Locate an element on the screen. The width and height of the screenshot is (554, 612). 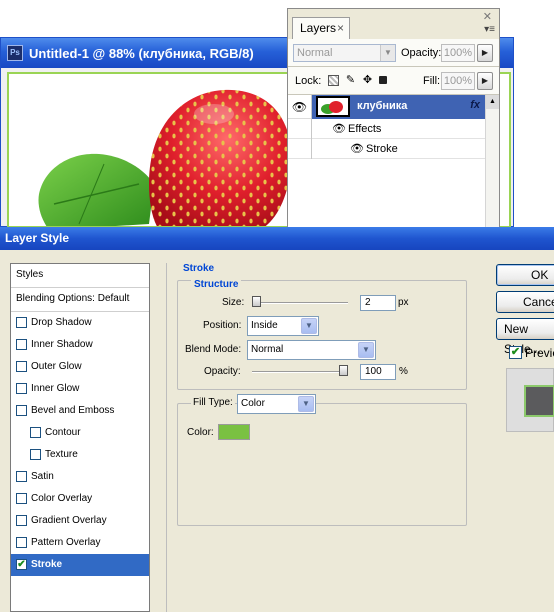
opacity-slider-track is located at coordinates (300, 372).